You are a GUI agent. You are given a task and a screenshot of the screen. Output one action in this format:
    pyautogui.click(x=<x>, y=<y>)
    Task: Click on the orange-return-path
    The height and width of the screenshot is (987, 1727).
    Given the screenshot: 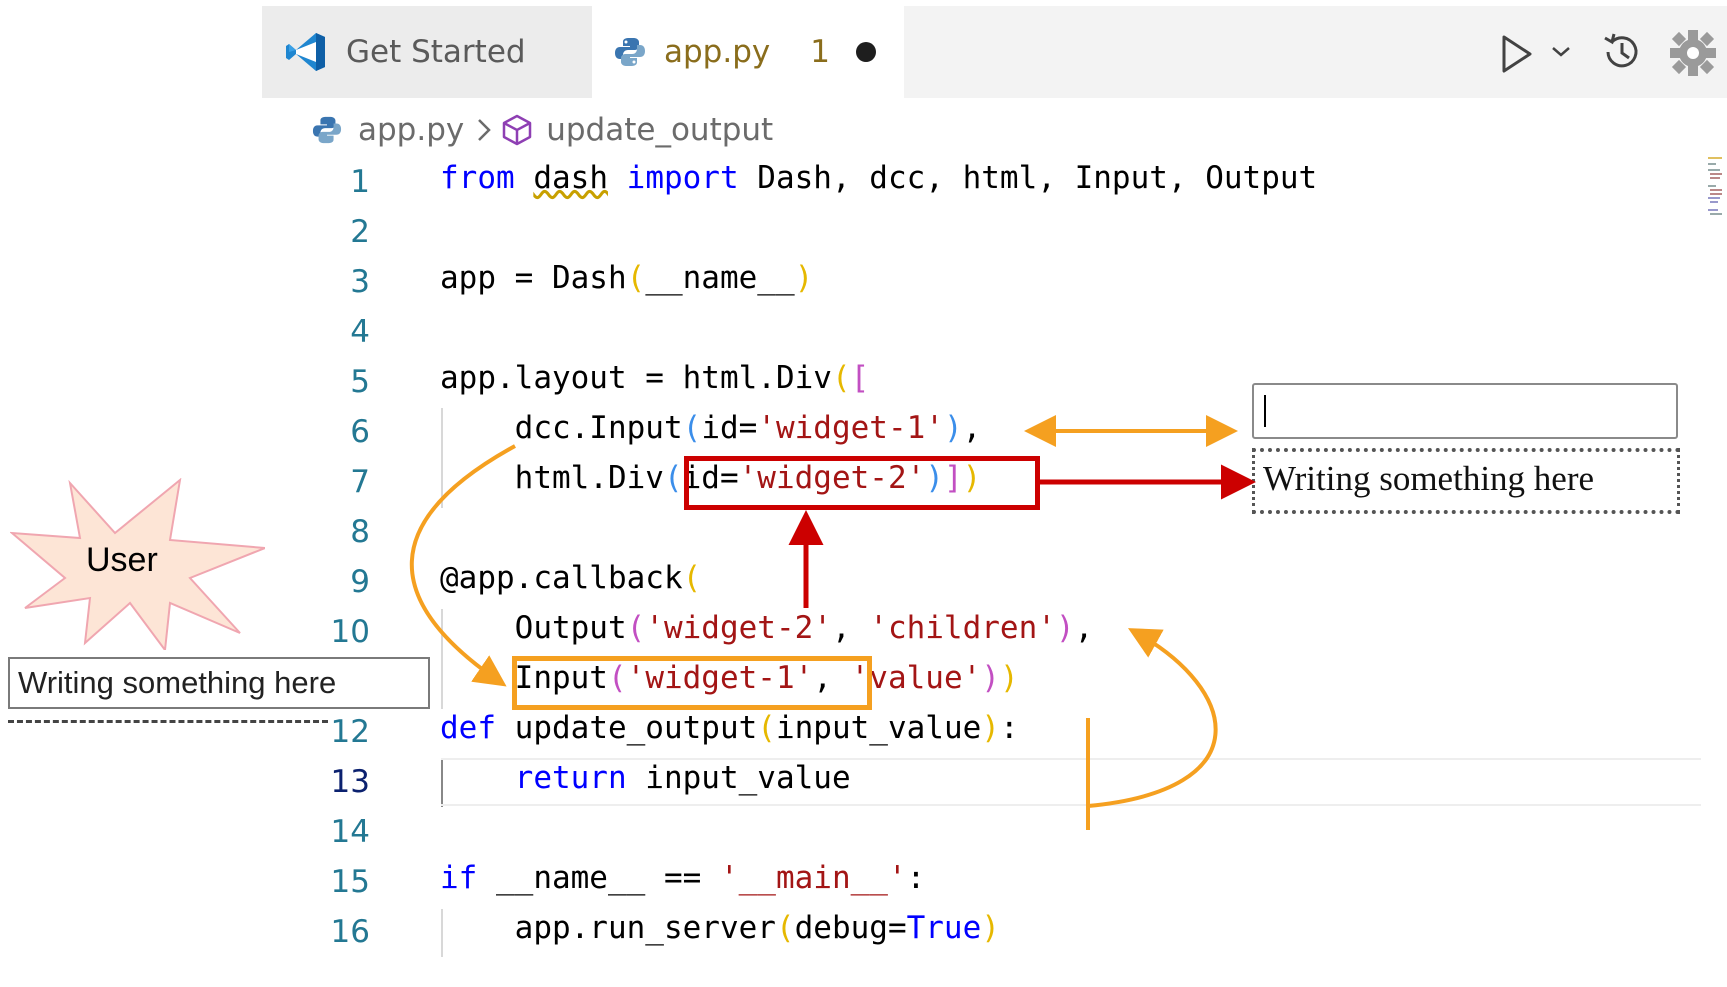 What is the action you would take?
    pyautogui.click(x=1152, y=731)
    